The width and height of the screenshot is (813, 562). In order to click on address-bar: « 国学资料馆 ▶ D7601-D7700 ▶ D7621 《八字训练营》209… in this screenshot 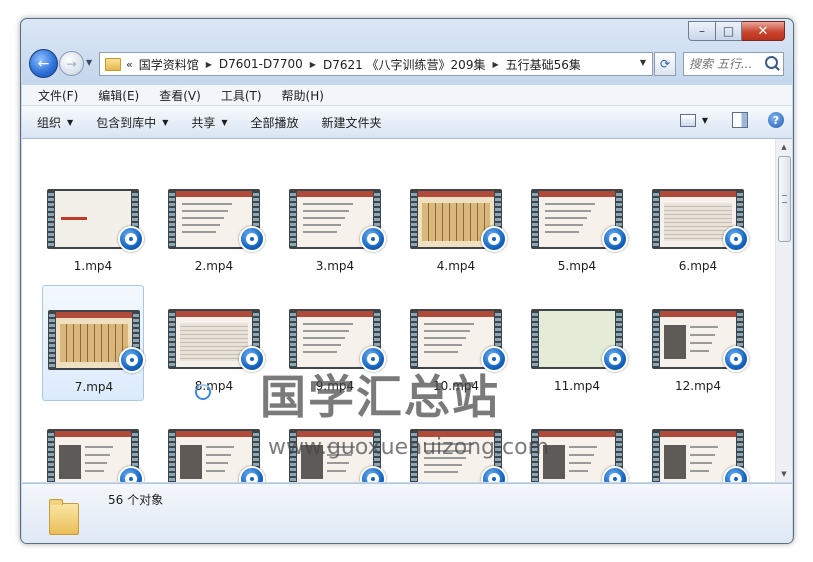, I will do `click(376, 64)`.